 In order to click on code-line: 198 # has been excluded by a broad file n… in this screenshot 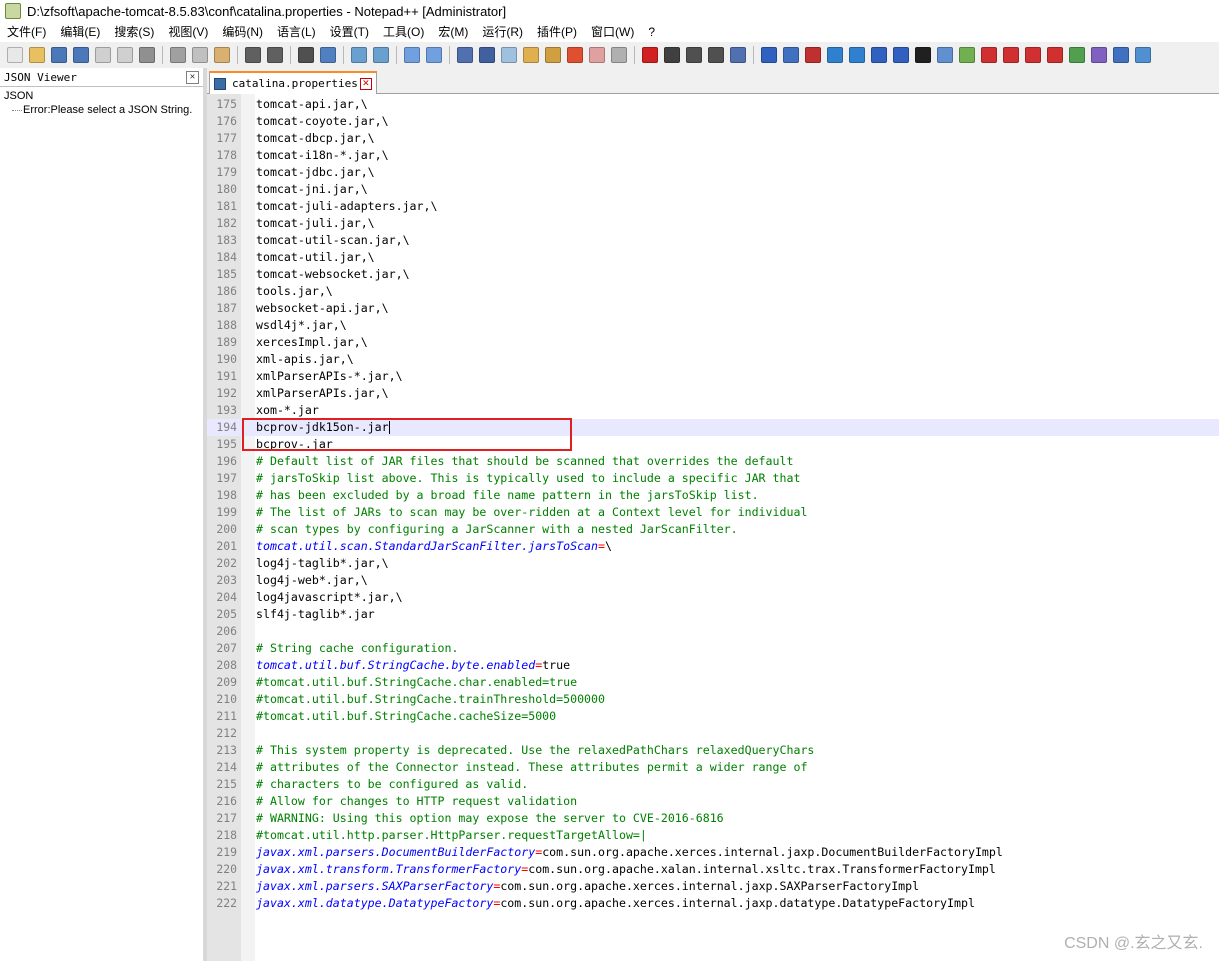, I will do `click(713, 495)`.